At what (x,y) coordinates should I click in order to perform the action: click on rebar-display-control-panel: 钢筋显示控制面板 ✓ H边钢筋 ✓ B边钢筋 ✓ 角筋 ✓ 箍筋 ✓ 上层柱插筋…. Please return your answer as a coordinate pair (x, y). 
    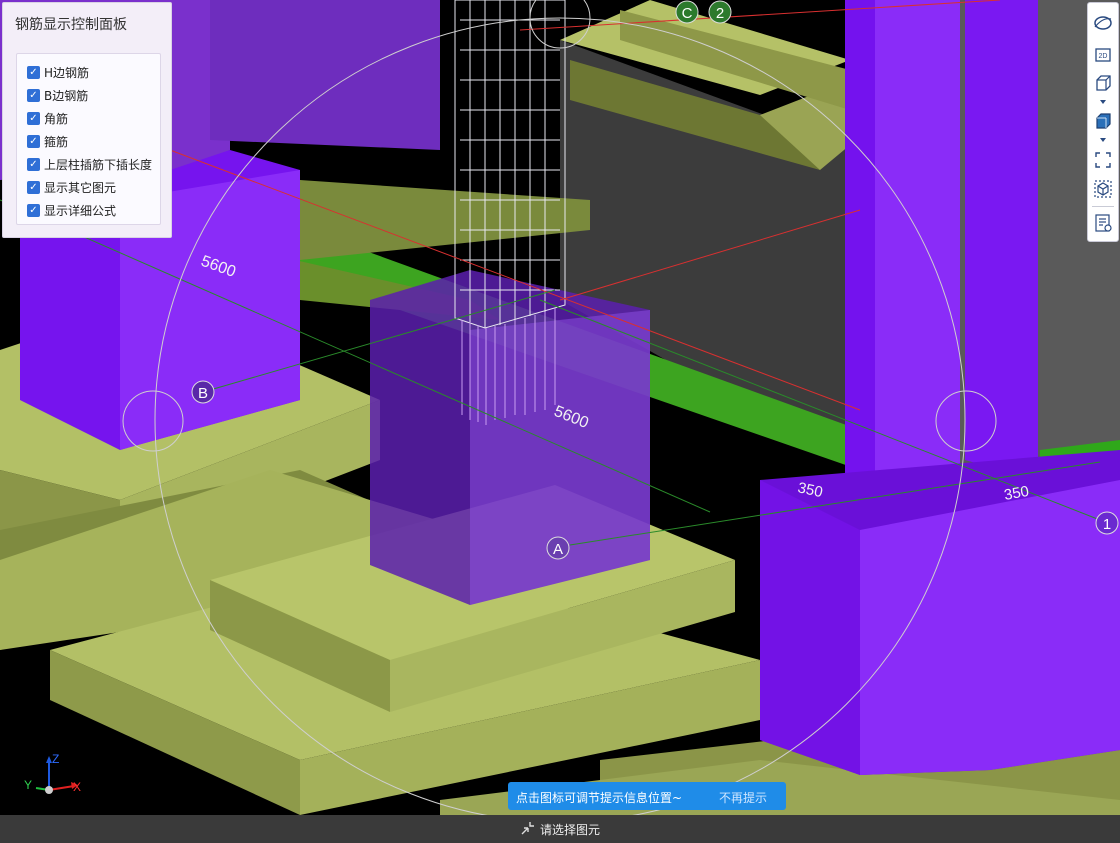
    Looking at the image, I should click on (87, 120).